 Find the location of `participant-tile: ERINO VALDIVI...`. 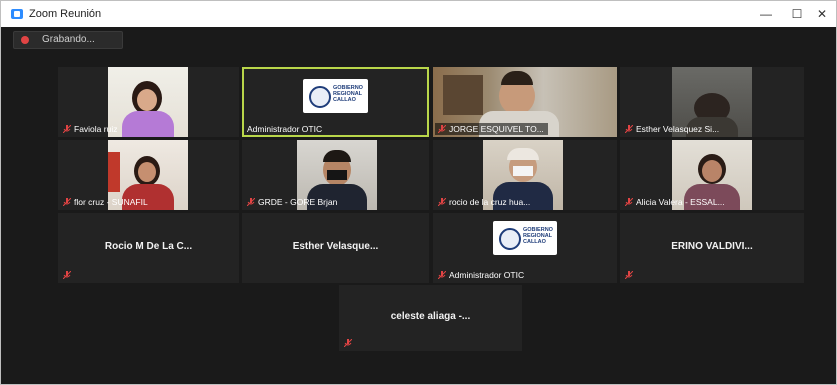

participant-tile: ERINO VALDIVI... is located at coordinates (712, 248).